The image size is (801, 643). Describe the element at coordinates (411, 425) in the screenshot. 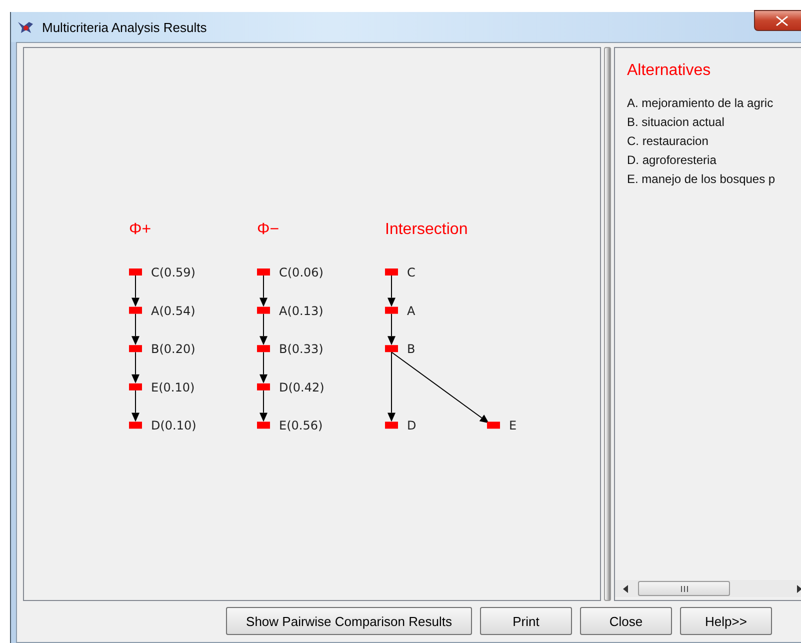

I see `node-label: D` at that location.